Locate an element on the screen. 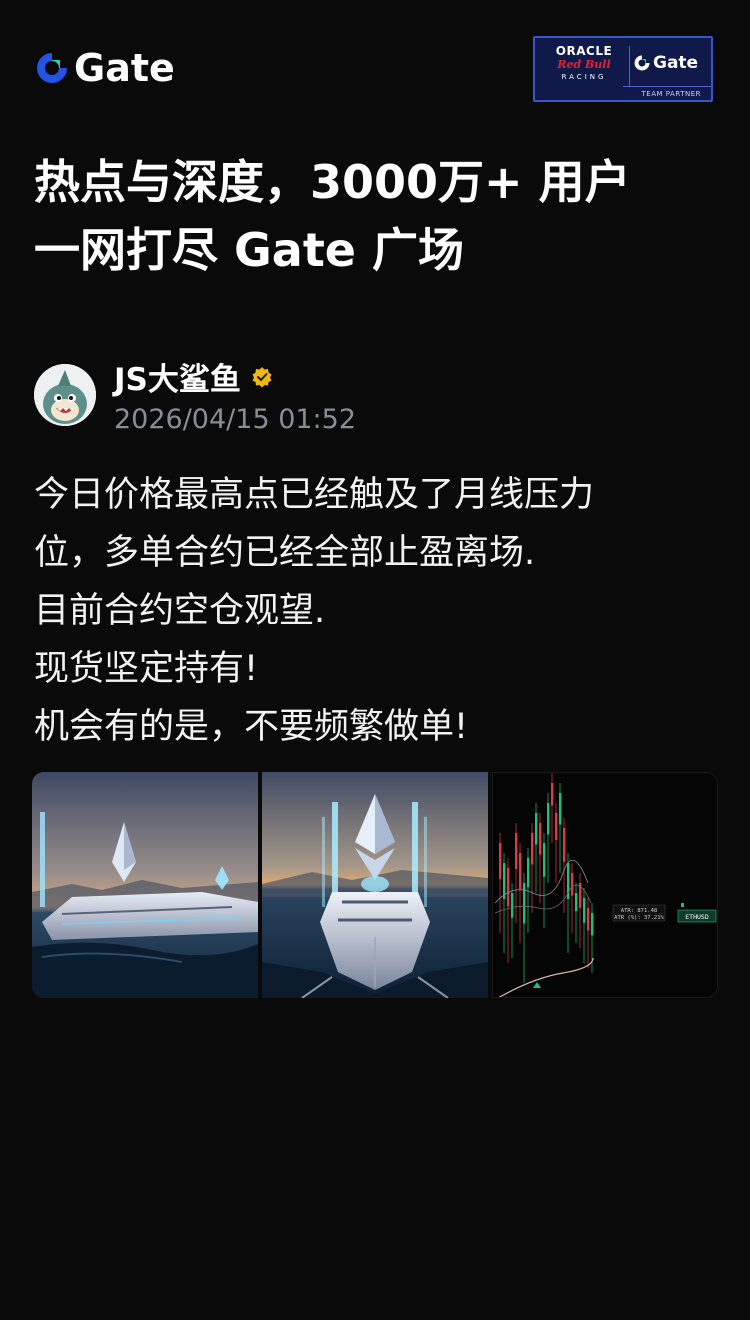 The image size is (750, 1320). post-line-2: 位，多单合约已经全部止盈离场. is located at coordinates (285, 553).